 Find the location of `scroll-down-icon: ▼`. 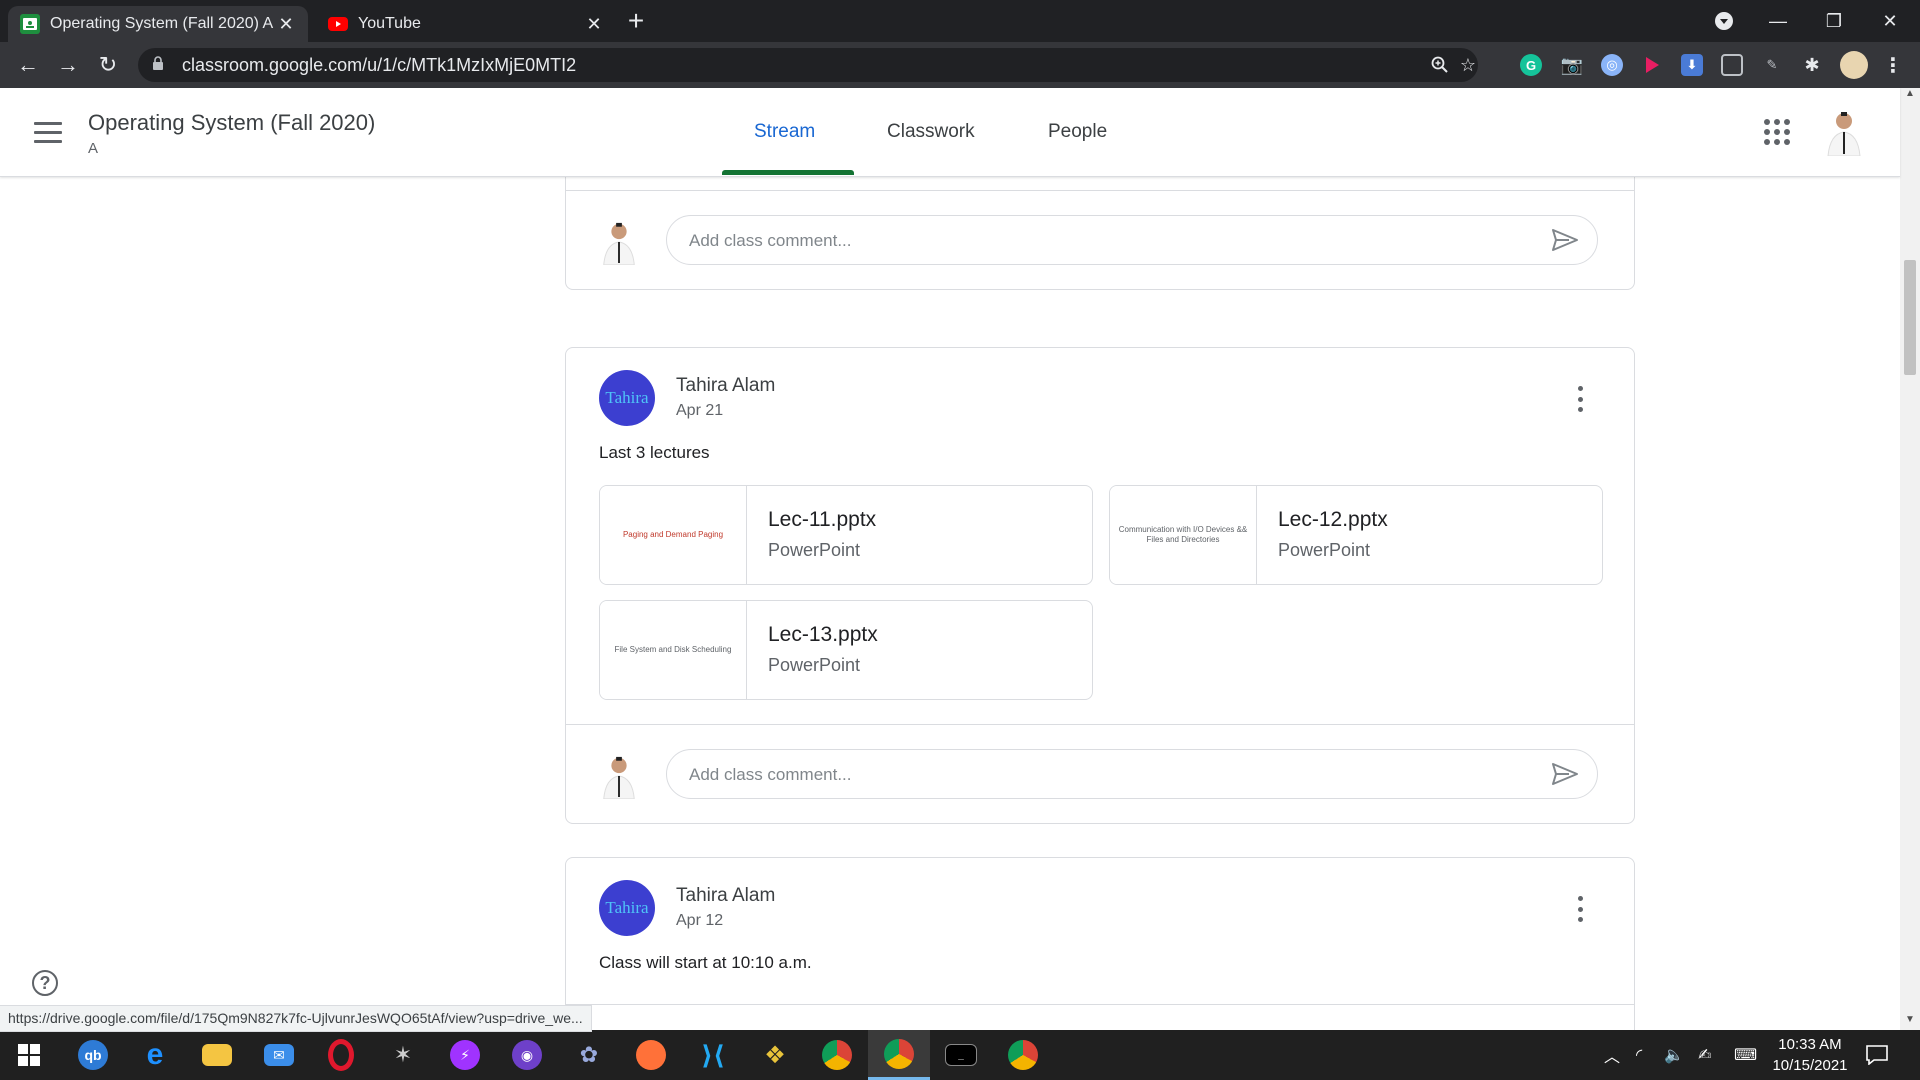

scroll-down-icon: ▼ is located at coordinates (1910, 1022).